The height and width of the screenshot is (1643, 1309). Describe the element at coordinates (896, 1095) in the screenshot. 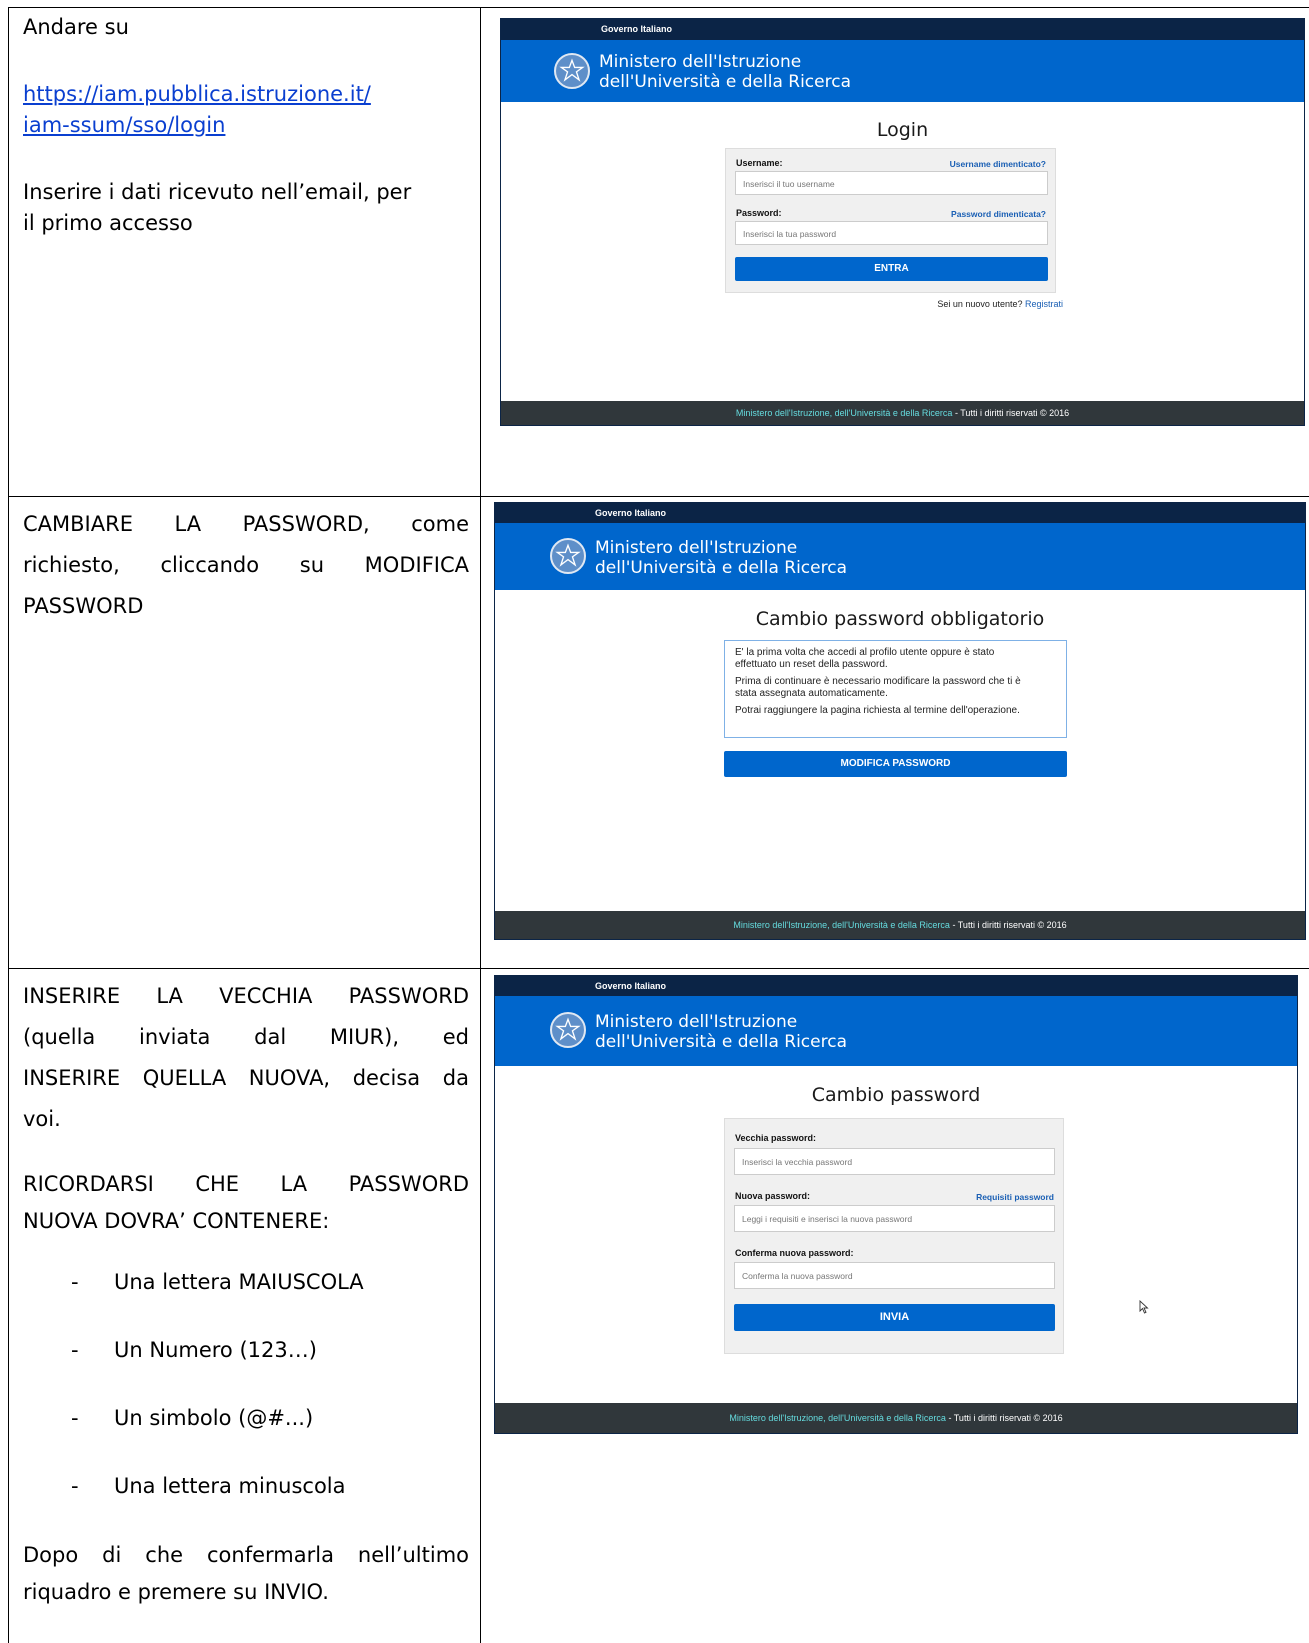

I see `page-title: Cambio password` at that location.